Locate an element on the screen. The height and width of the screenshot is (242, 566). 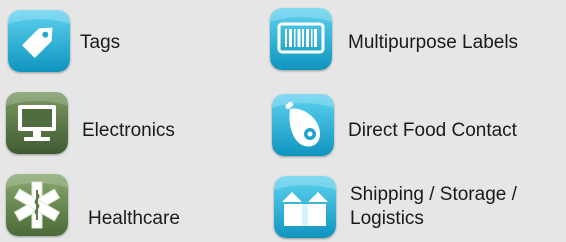
category-label: Tags is located at coordinates (100, 42).